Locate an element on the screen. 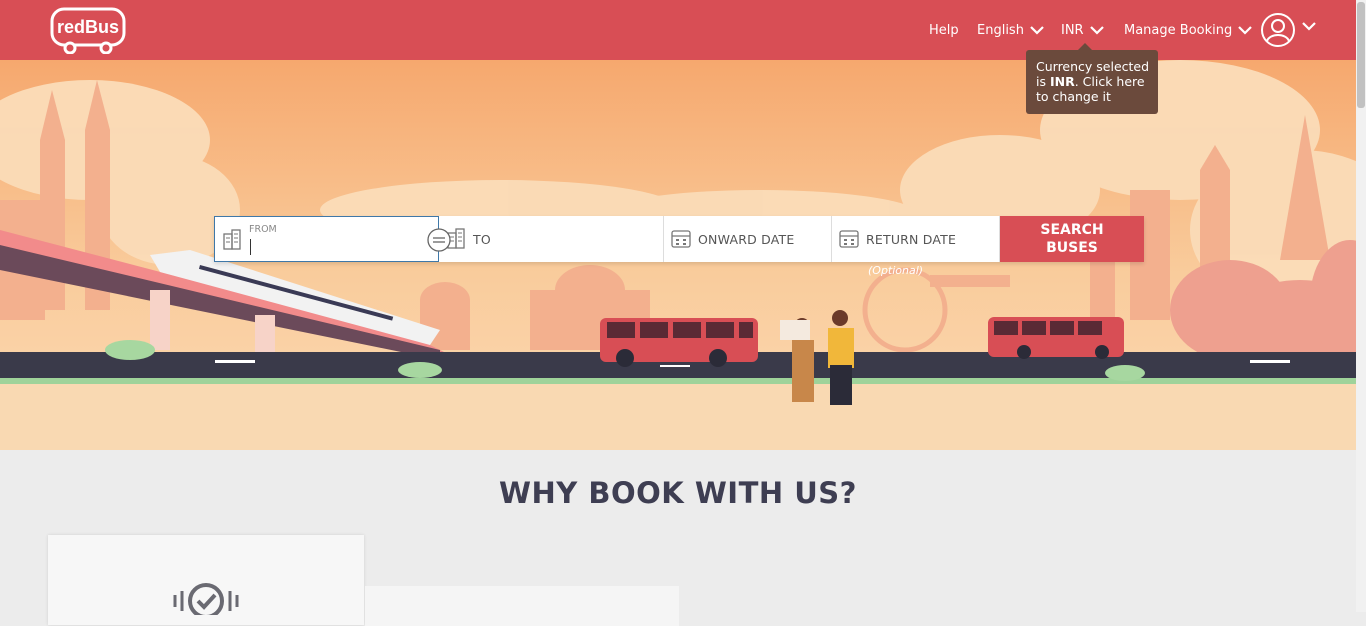  tooltip-currency: INR is located at coordinates (1062, 81).